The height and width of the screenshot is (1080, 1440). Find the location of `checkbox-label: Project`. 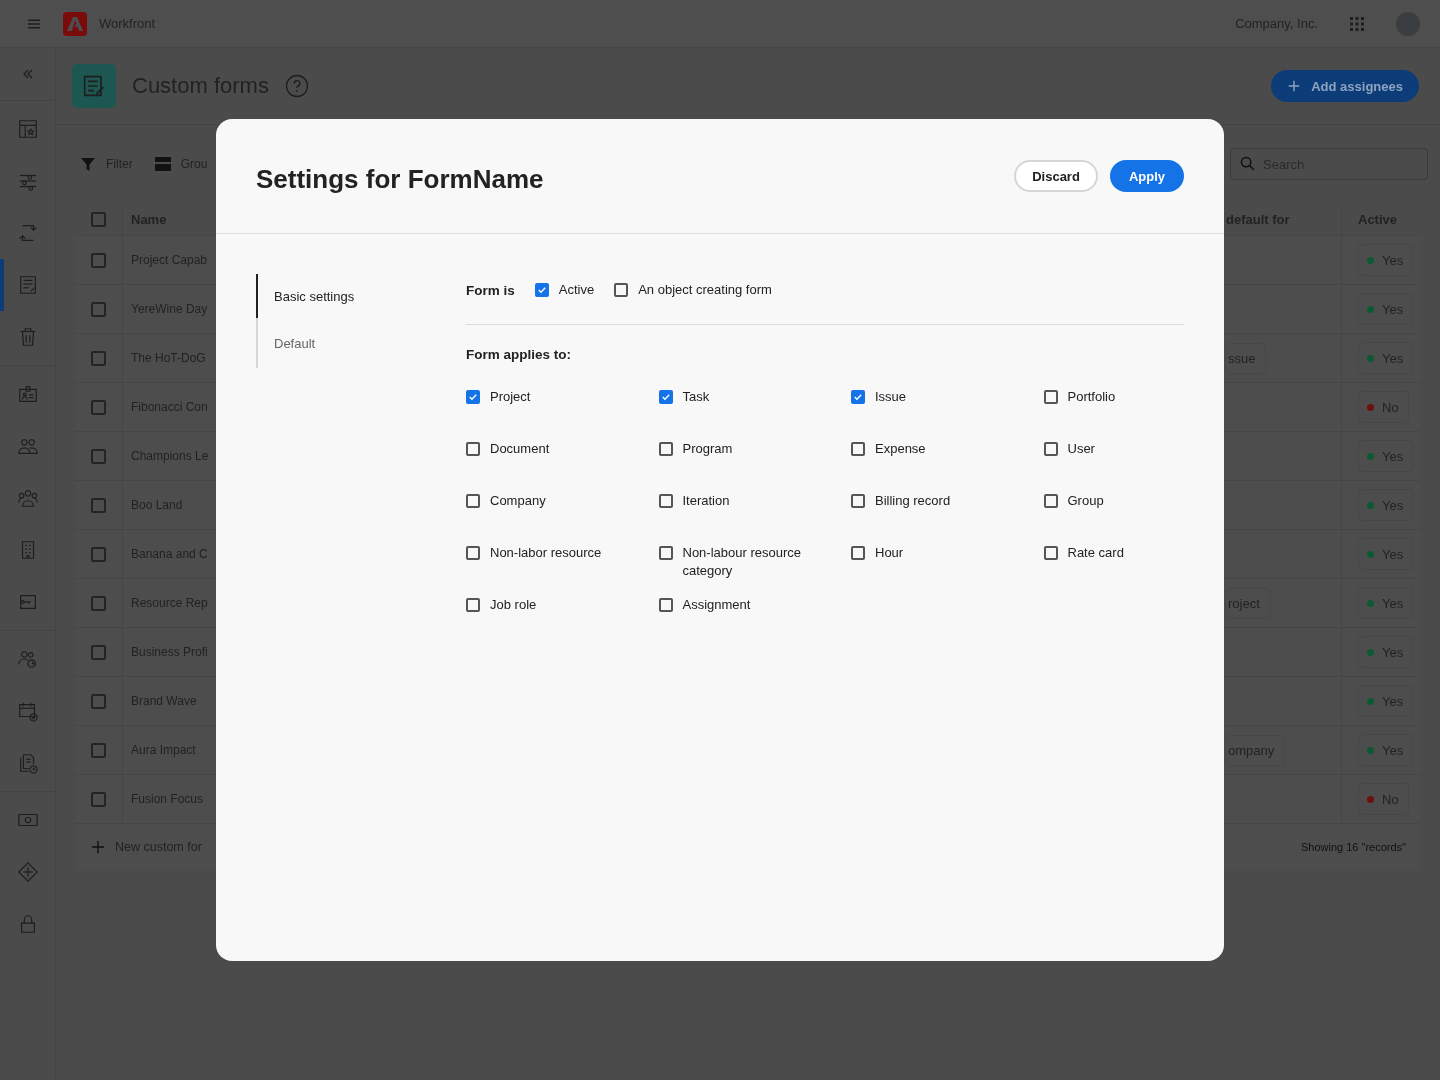

checkbox-label: Project is located at coordinates (510, 397).